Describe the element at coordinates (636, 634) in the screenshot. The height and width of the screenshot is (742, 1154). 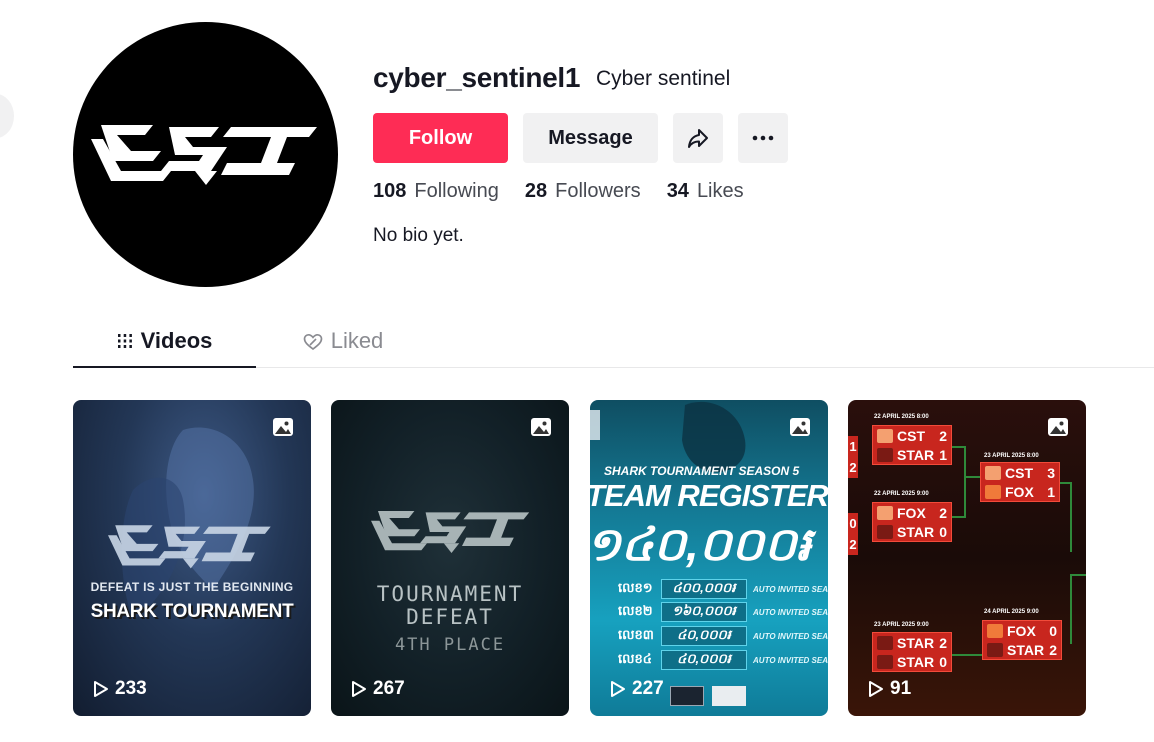
I see `prize-rank: លេខ៣` at that location.